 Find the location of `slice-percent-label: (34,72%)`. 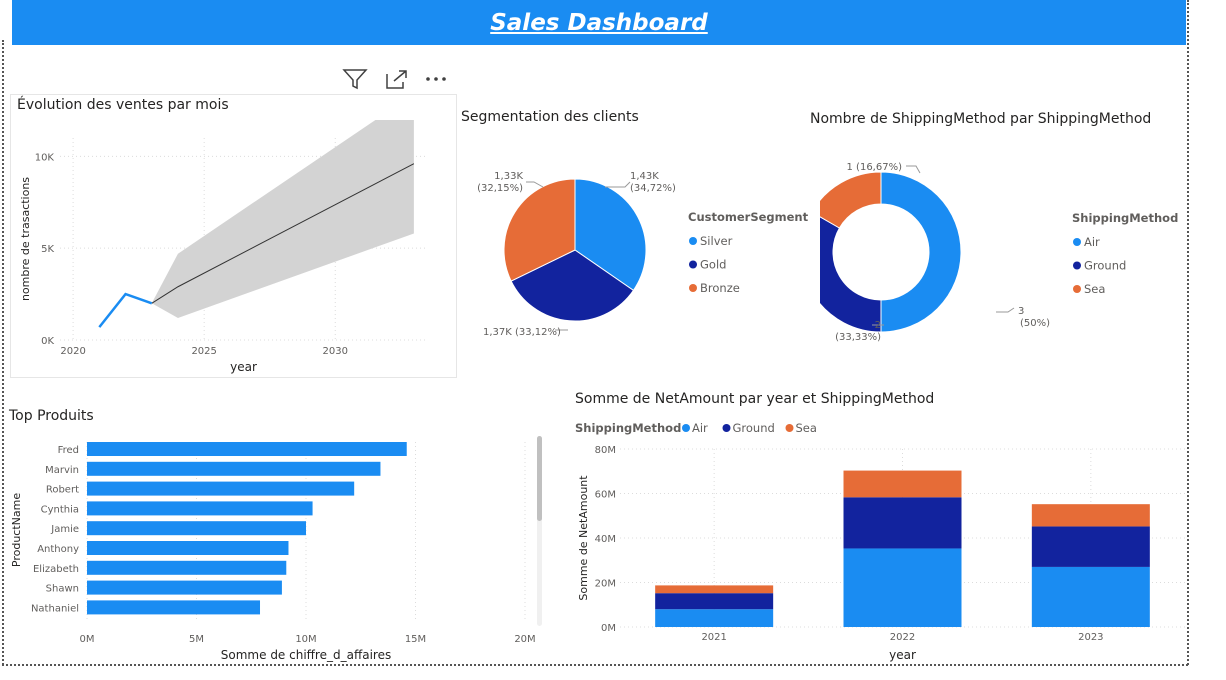

slice-percent-label: (34,72%) is located at coordinates (653, 188).